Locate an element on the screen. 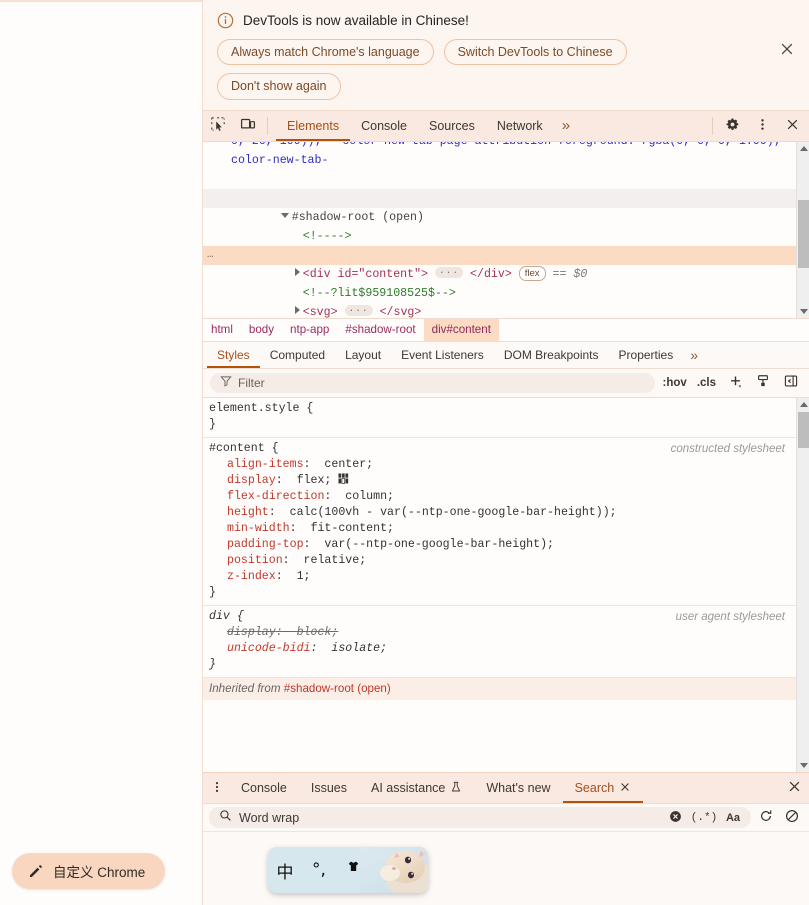 This screenshot has width=809, height=905. close-devtools-button is located at coordinates (792, 126).